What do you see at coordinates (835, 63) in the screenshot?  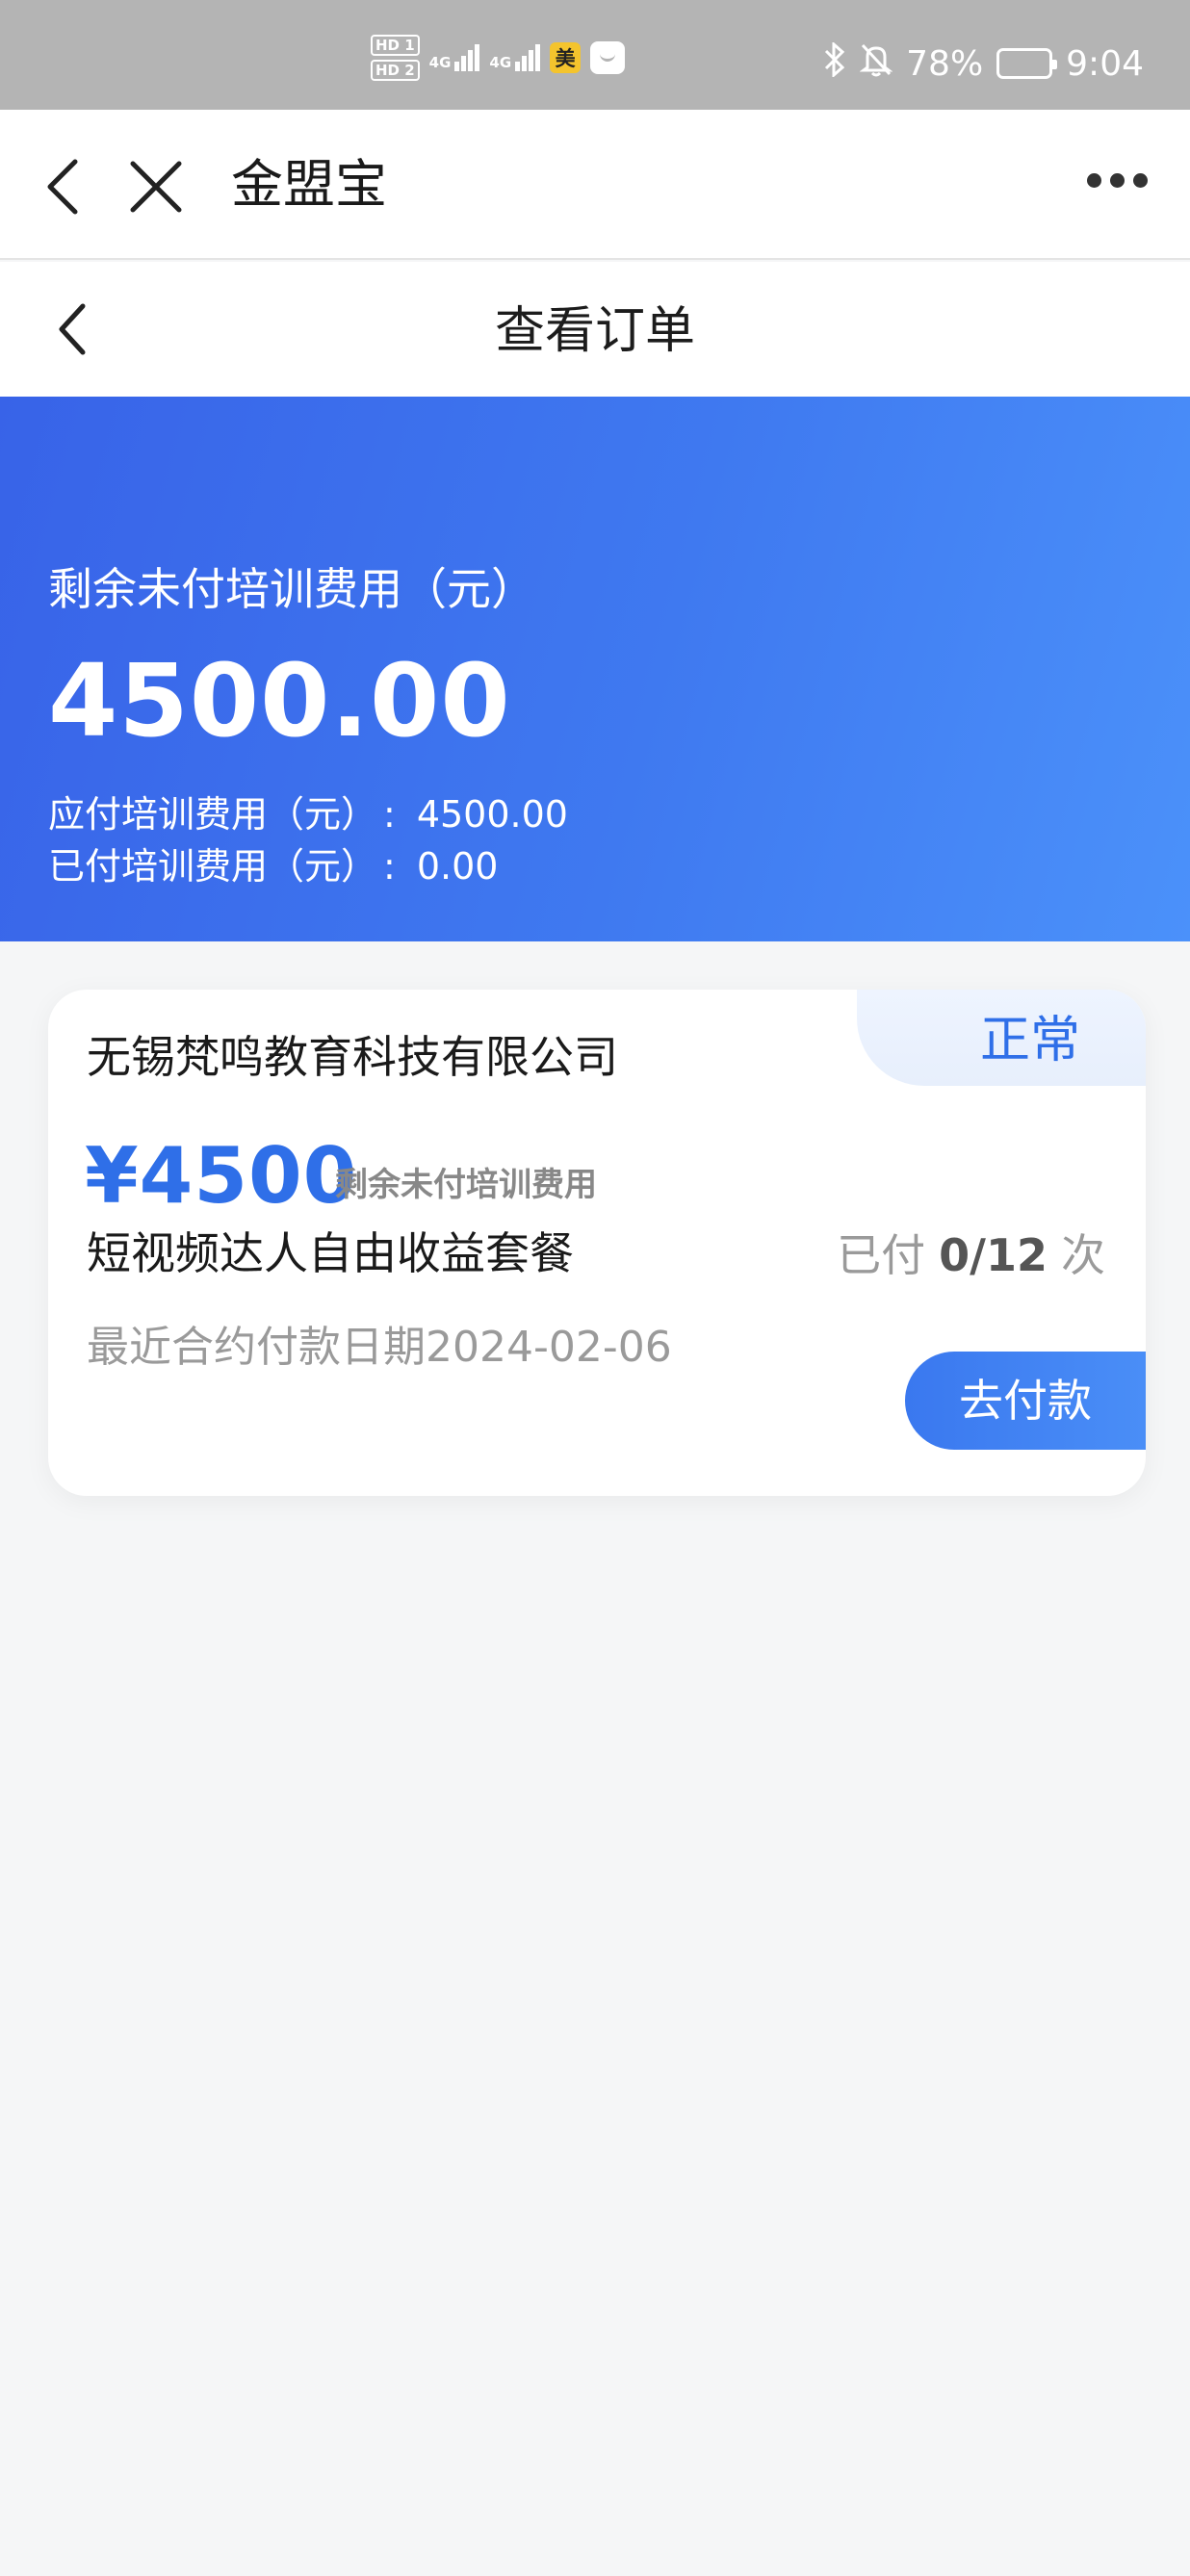 I see `bluetooth-icon` at bounding box center [835, 63].